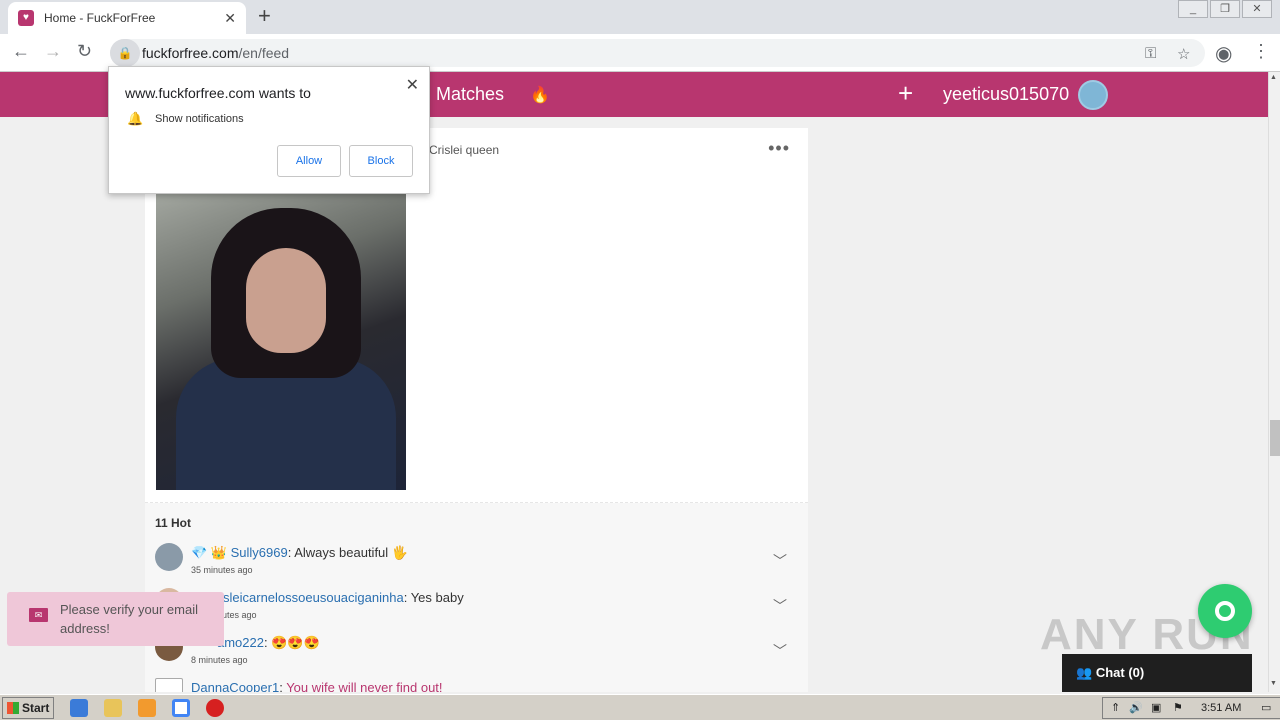  Describe the element at coordinates (640, 707) in the screenshot. I see `taskbar: Start ⇑ 🔊 ▣ ⚑ 3:51 AM ▭` at that location.